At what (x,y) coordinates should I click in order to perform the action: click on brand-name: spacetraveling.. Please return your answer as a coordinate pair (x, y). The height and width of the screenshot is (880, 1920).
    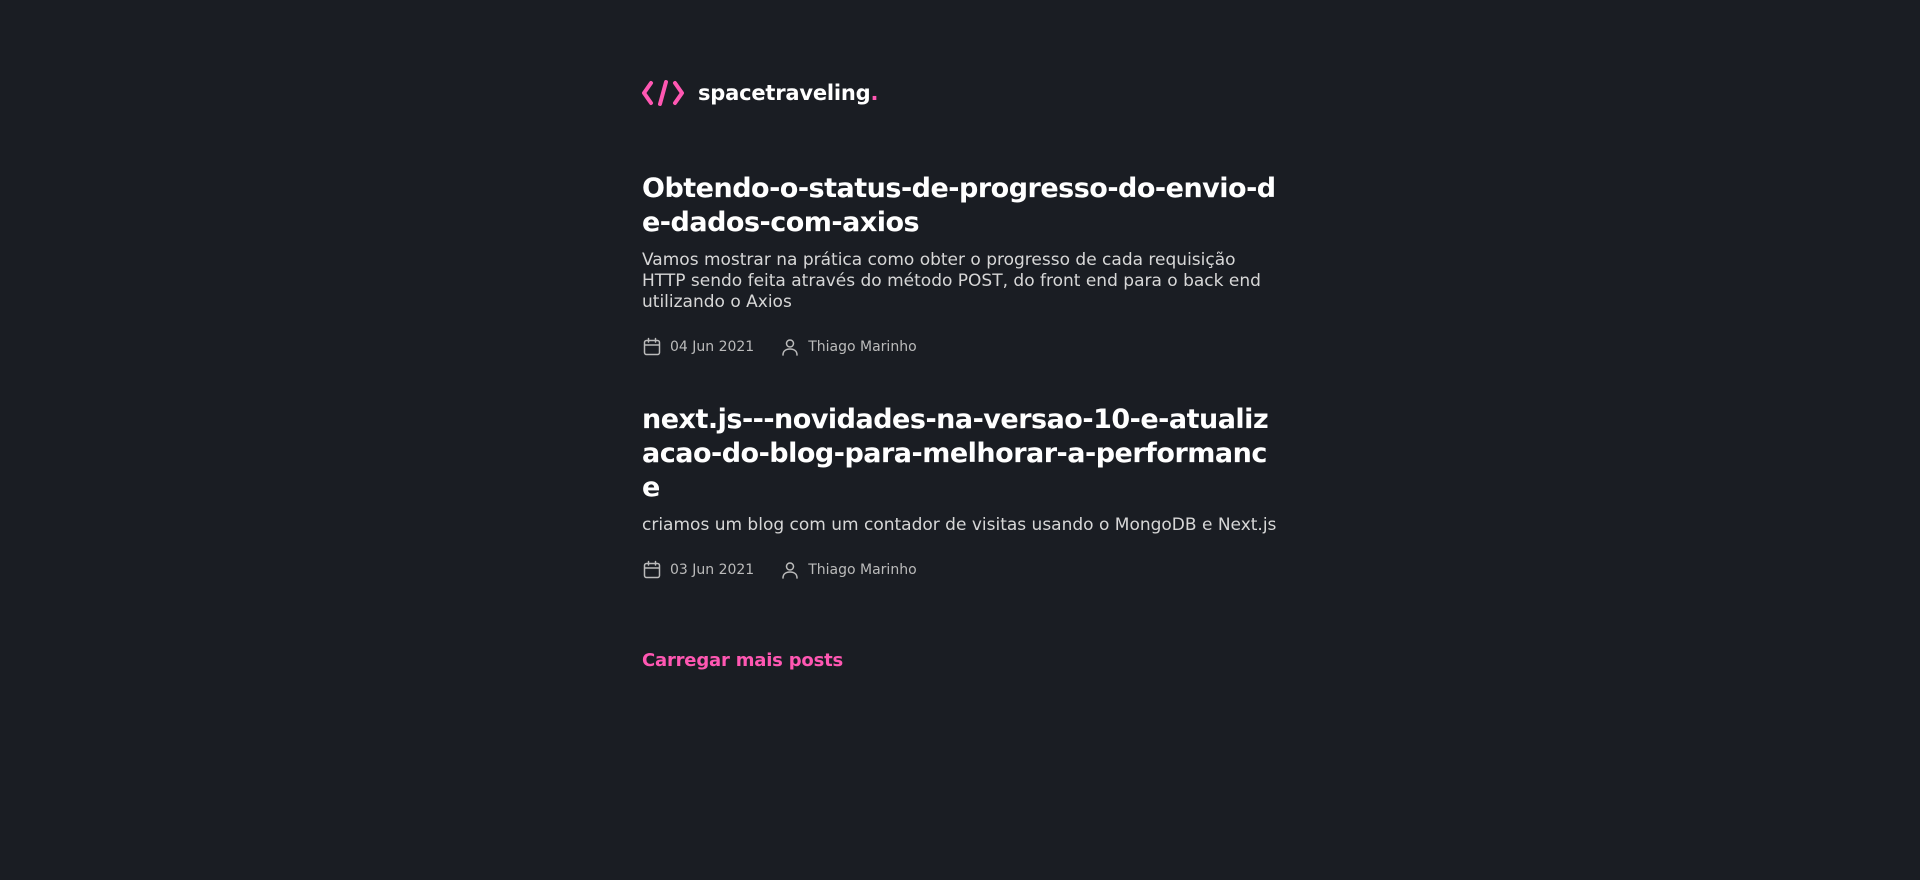
    Looking at the image, I should click on (788, 93).